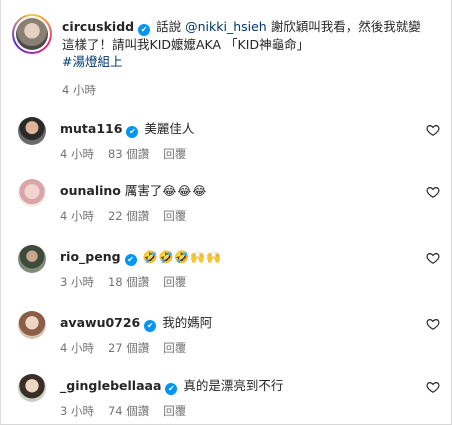  What do you see at coordinates (185, 191) in the screenshot?
I see `comment-emoji: 😂😂😂` at bounding box center [185, 191].